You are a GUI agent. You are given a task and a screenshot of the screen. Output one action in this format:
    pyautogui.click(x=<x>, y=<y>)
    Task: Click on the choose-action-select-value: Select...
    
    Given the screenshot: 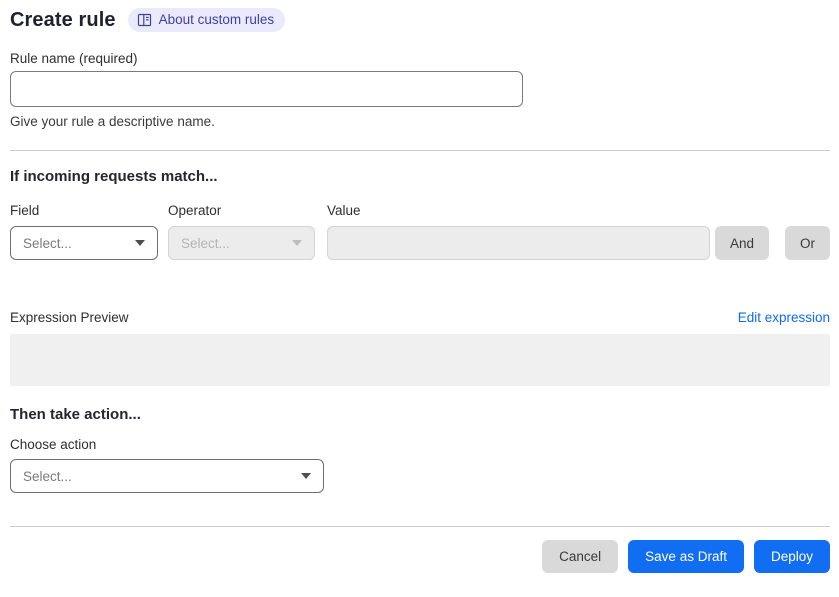 What is the action you would take?
    pyautogui.click(x=47, y=476)
    